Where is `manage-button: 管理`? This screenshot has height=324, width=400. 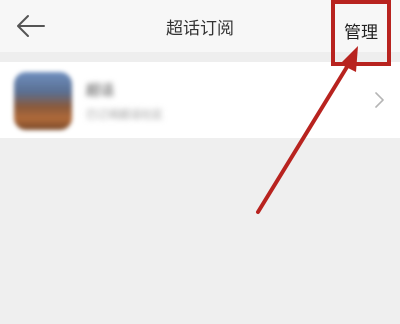 manage-button: 管理 is located at coordinates (361, 30).